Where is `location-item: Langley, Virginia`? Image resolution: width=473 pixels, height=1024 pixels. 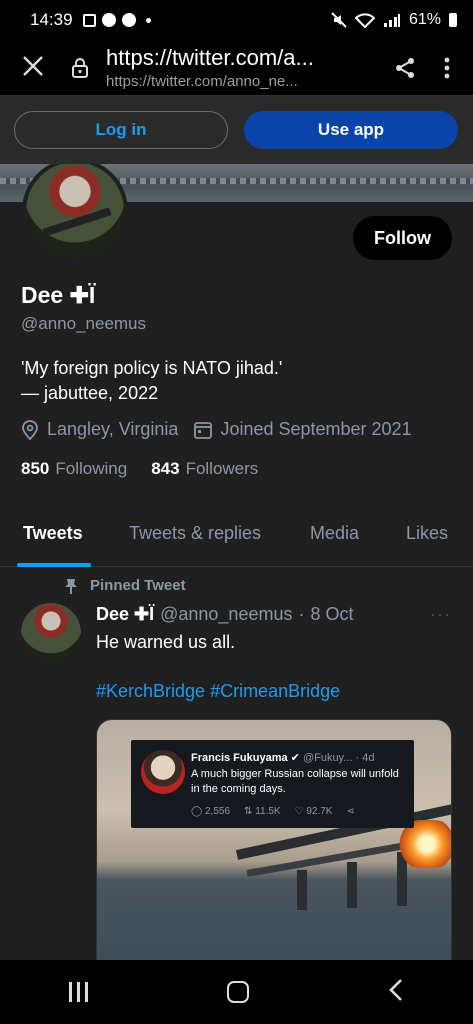 location-item: Langley, Virginia is located at coordinates (99, 429).